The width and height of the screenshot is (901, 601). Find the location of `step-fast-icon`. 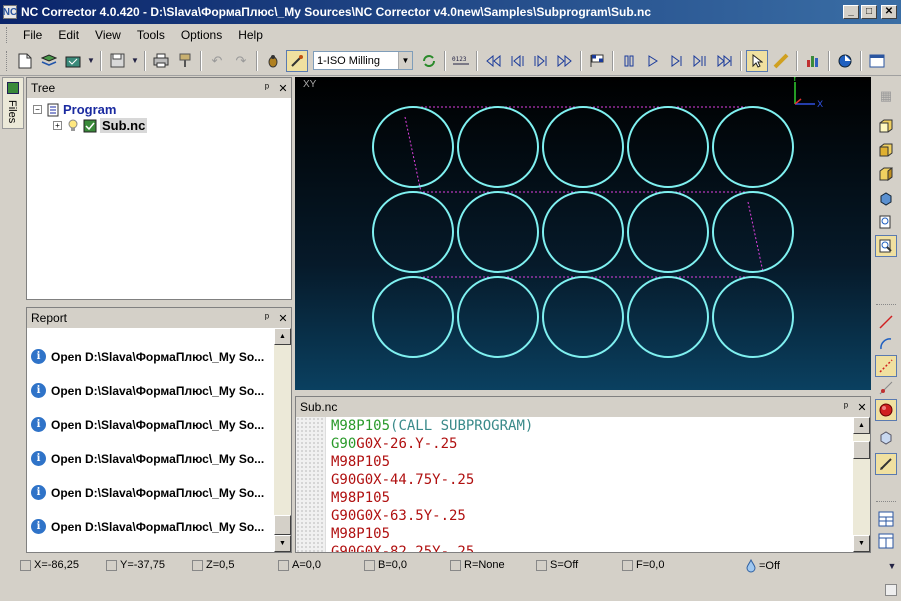

step-fast-icon is located at coordinates (701, 61).